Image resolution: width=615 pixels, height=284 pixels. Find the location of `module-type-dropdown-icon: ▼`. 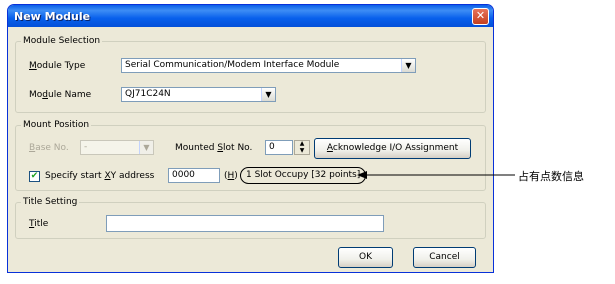

module-type-dropdown-icon: ▼ is located at coordinates (408, 65).